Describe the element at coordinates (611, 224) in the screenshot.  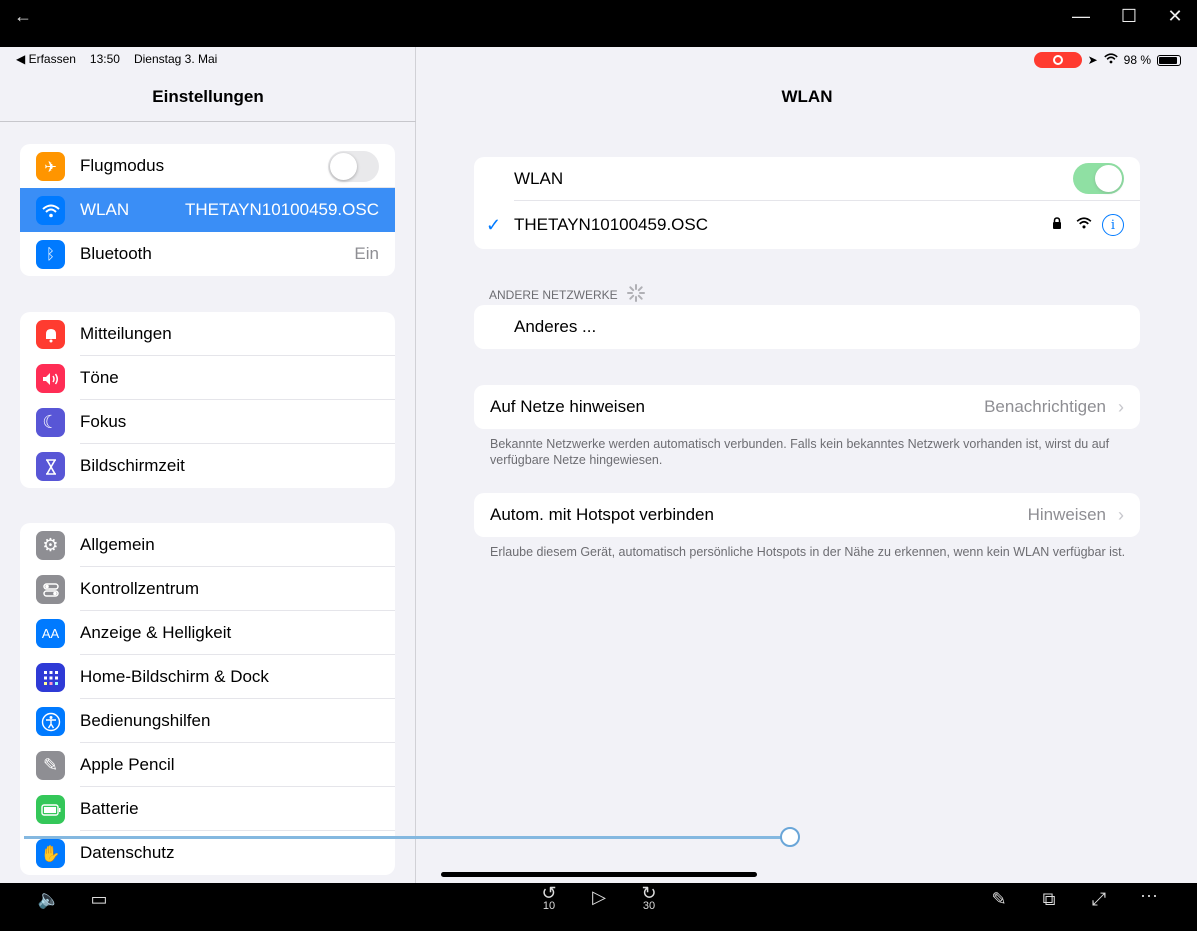
I see `network-name: THETAYN10100459.OSC` at that location.